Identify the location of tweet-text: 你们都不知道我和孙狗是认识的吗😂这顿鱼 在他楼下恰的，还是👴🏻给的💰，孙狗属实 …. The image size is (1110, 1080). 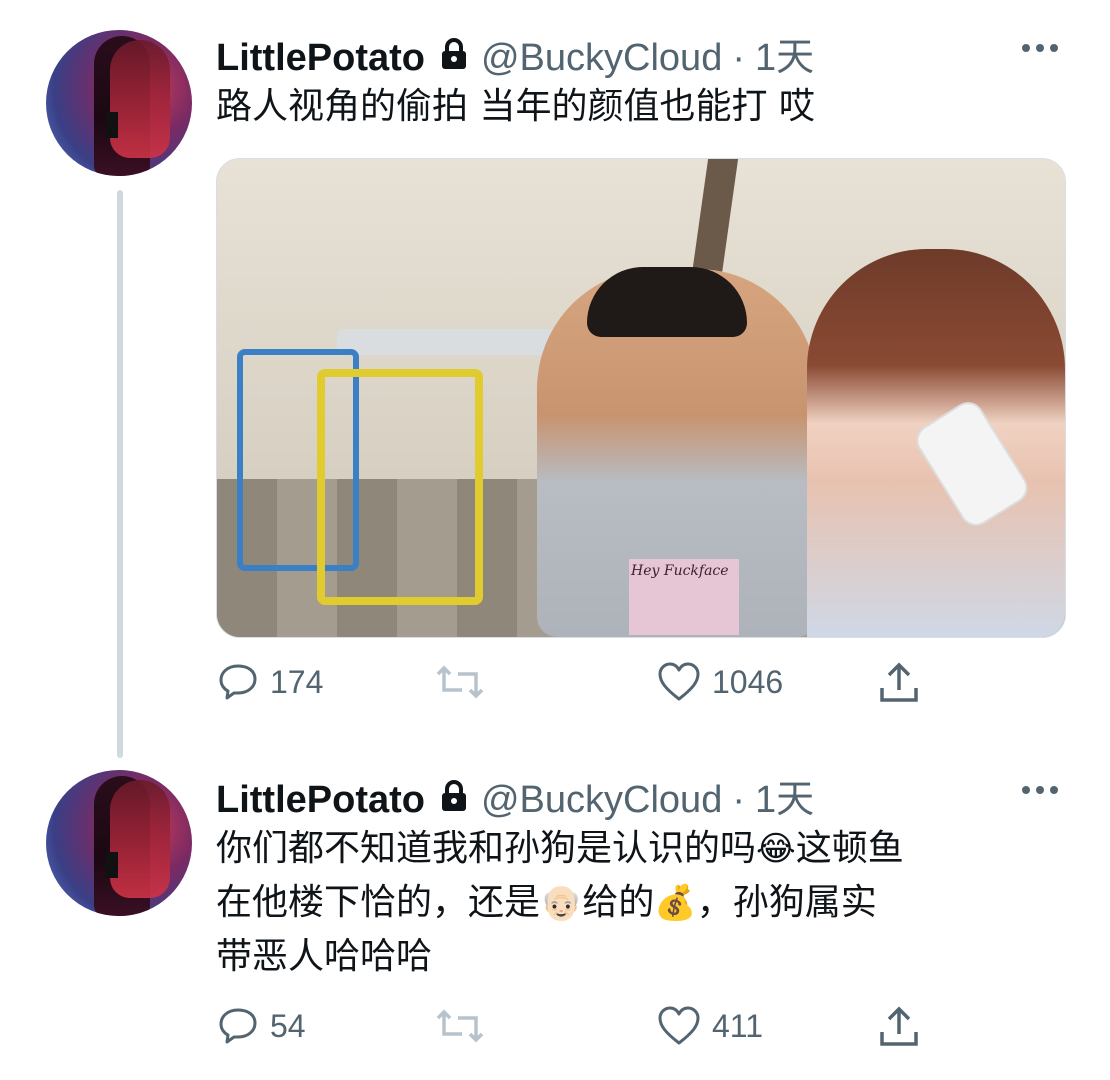
(646, 903).